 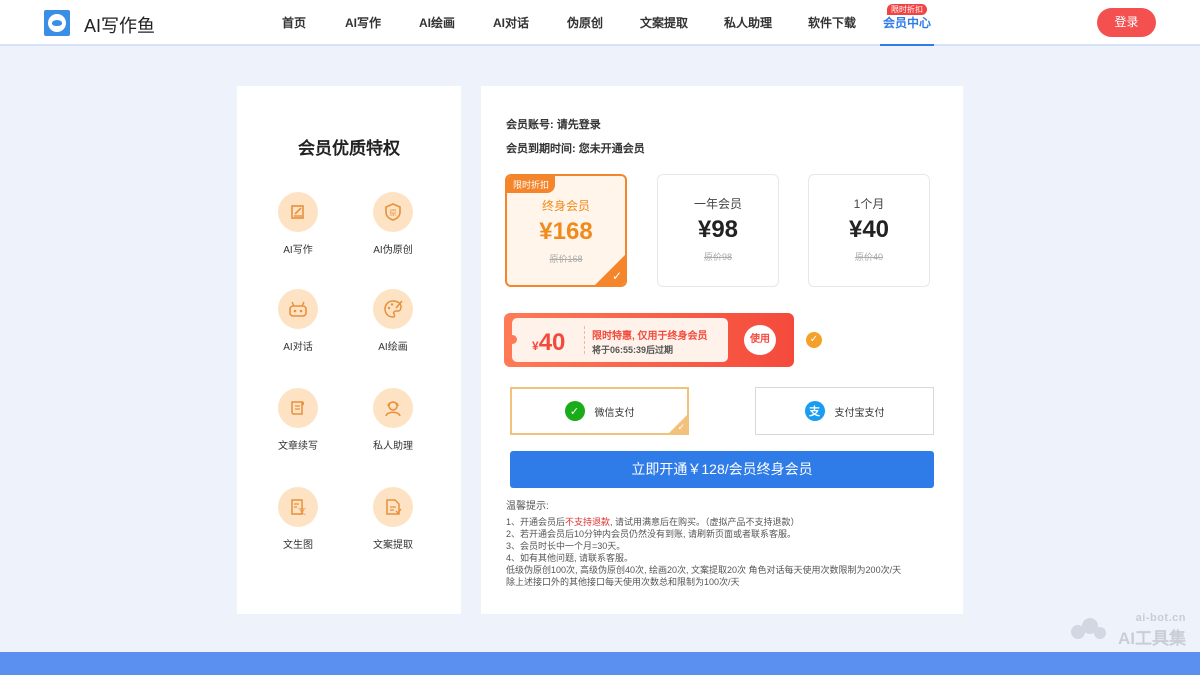 I want to click on shield-original-icon: 原, so click(x=393, y=212).